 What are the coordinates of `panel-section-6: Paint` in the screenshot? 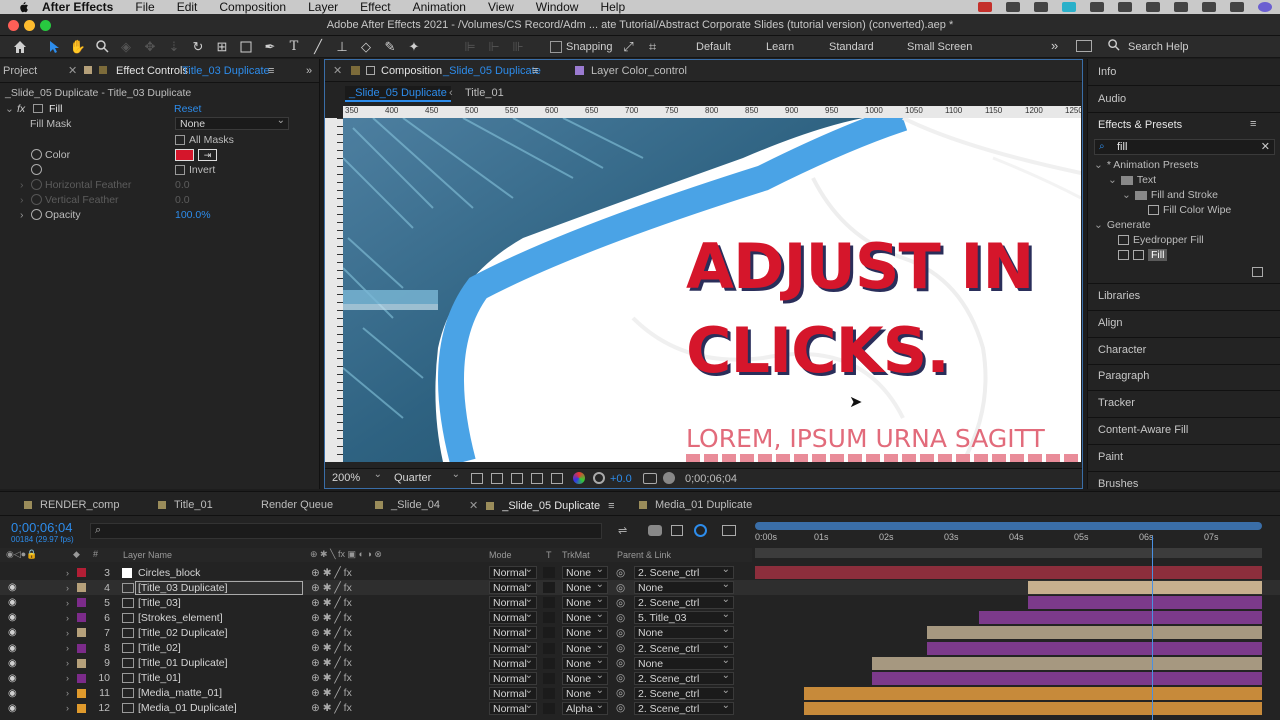 It's located at (1110, 457).